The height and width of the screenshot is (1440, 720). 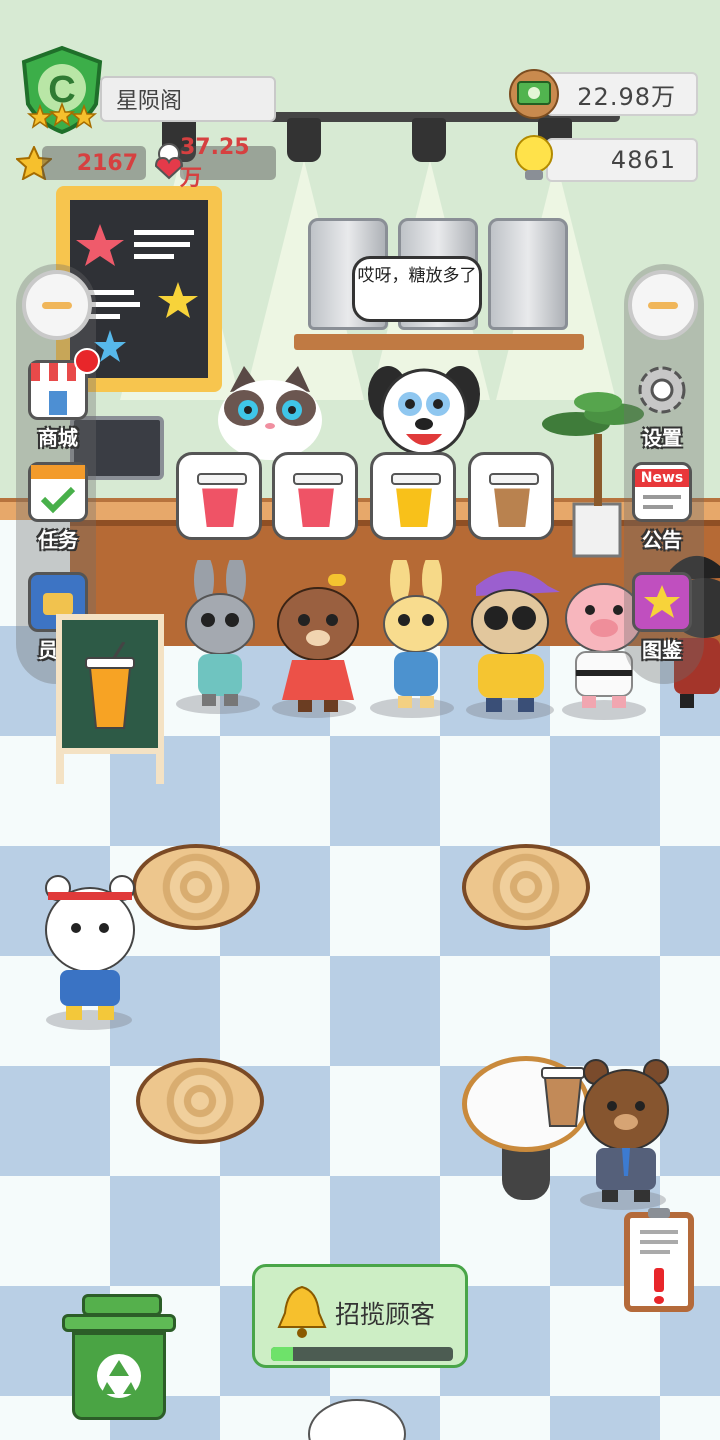 I want to click on alert-icon, so click(x=659, y=1280).